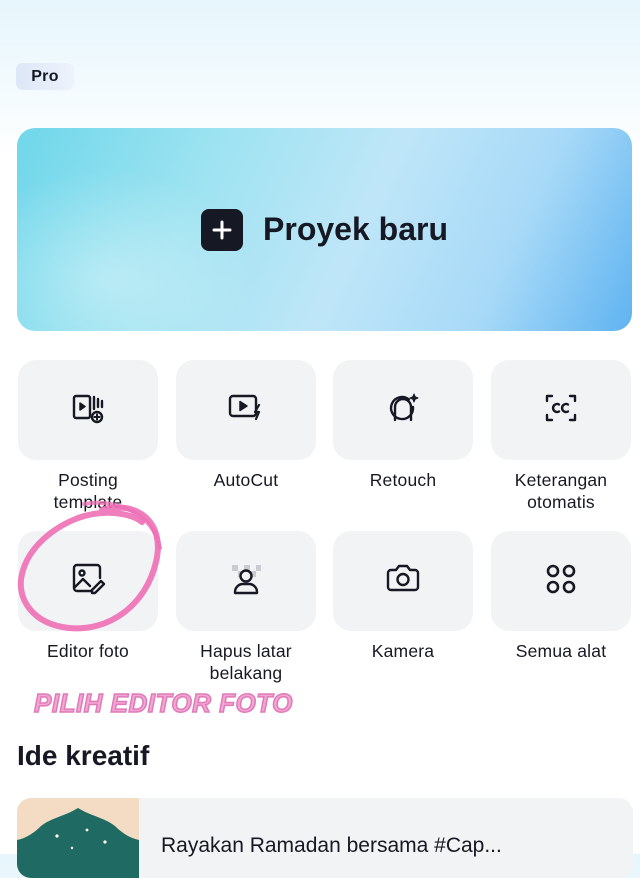  I want to click on tool-camera: Kamera, so click(403, 596).